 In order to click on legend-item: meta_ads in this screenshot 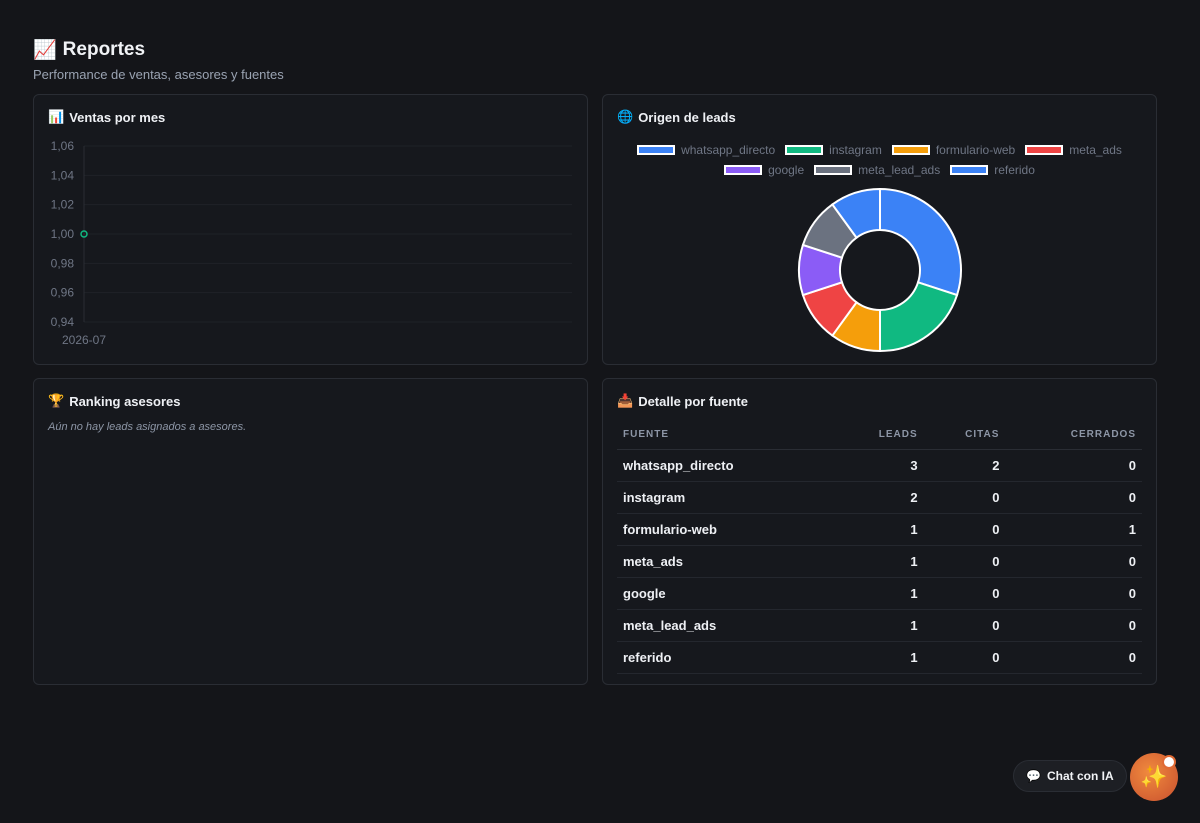, I will do `click(1073, 150)`.